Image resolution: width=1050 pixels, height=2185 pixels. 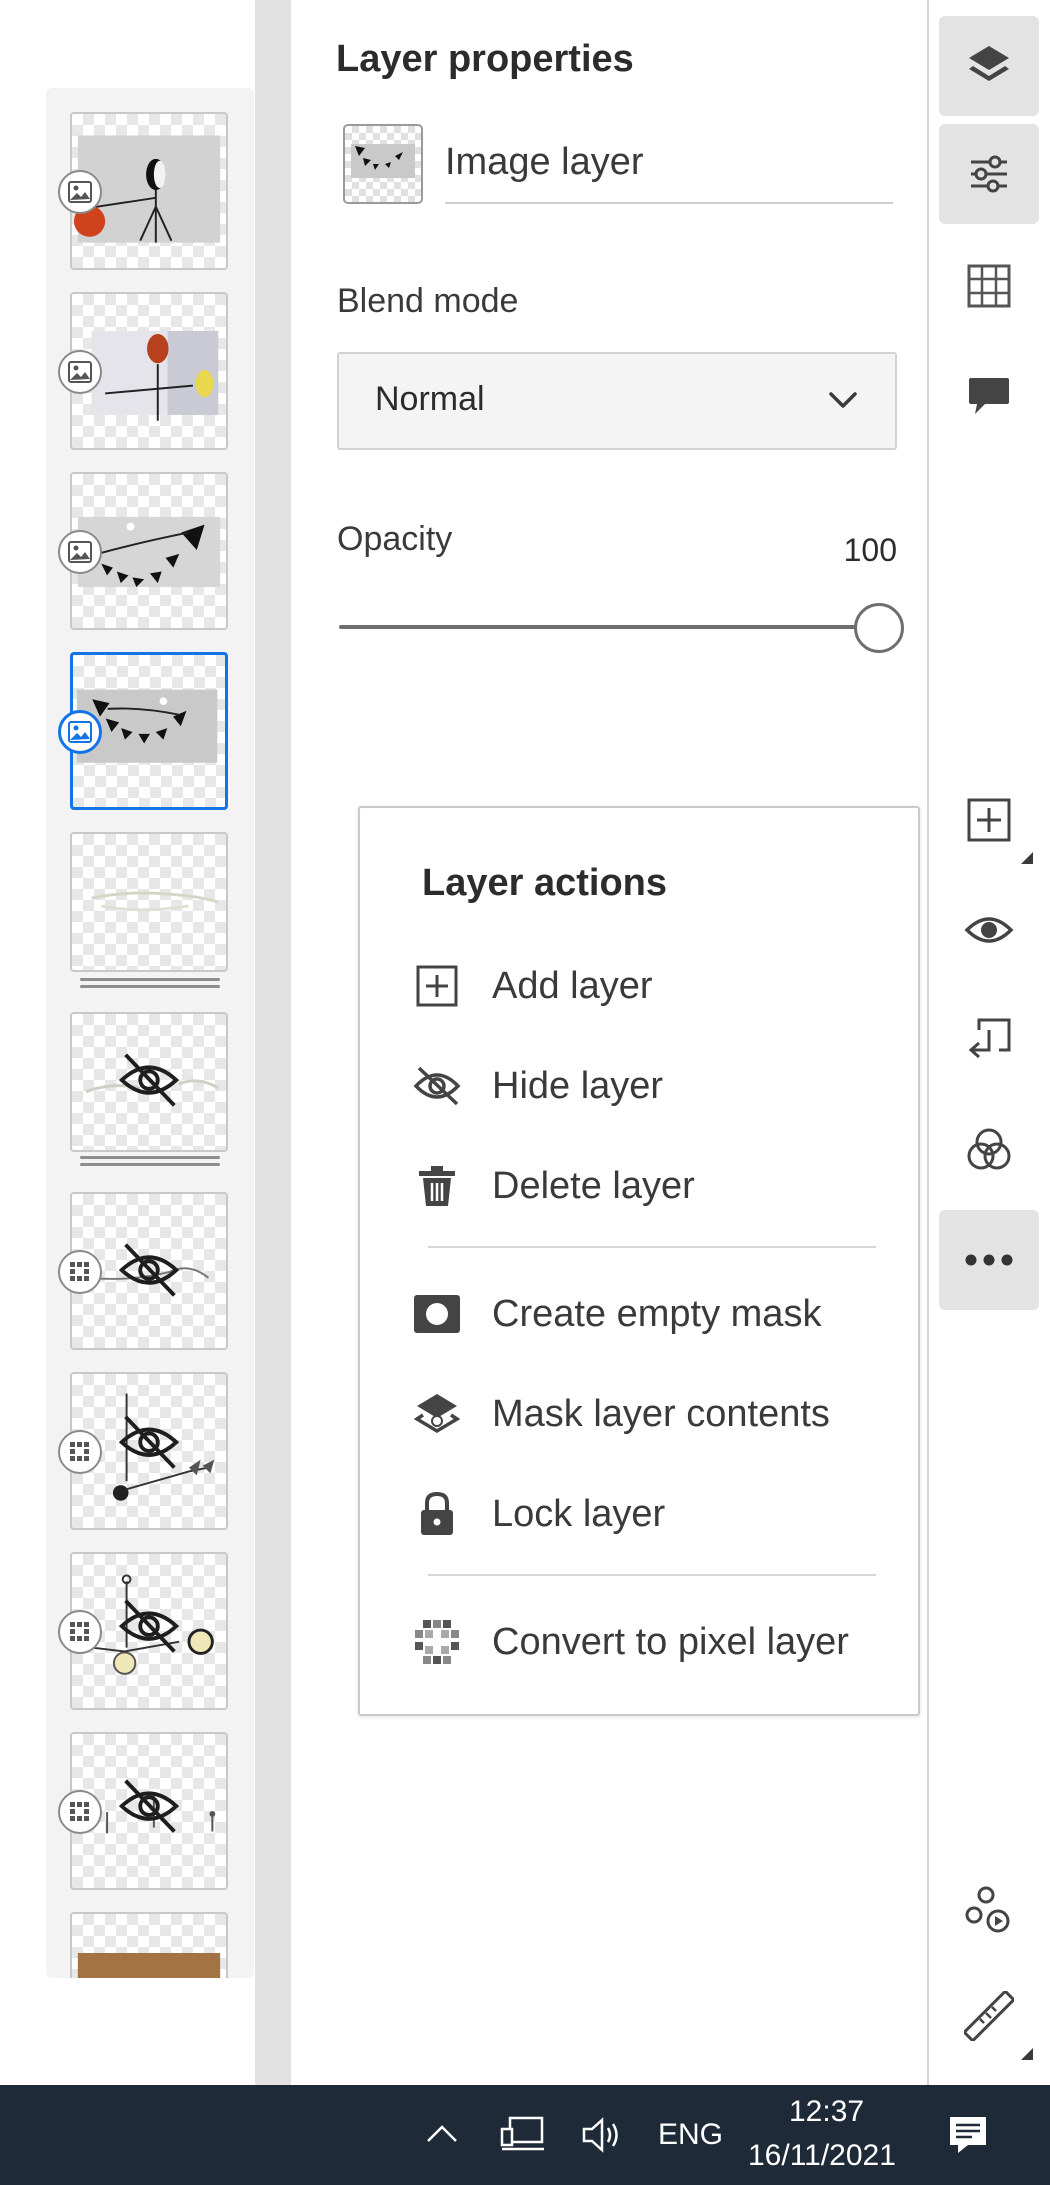 I want to click on network-icon, so click(x=523, y=2135).